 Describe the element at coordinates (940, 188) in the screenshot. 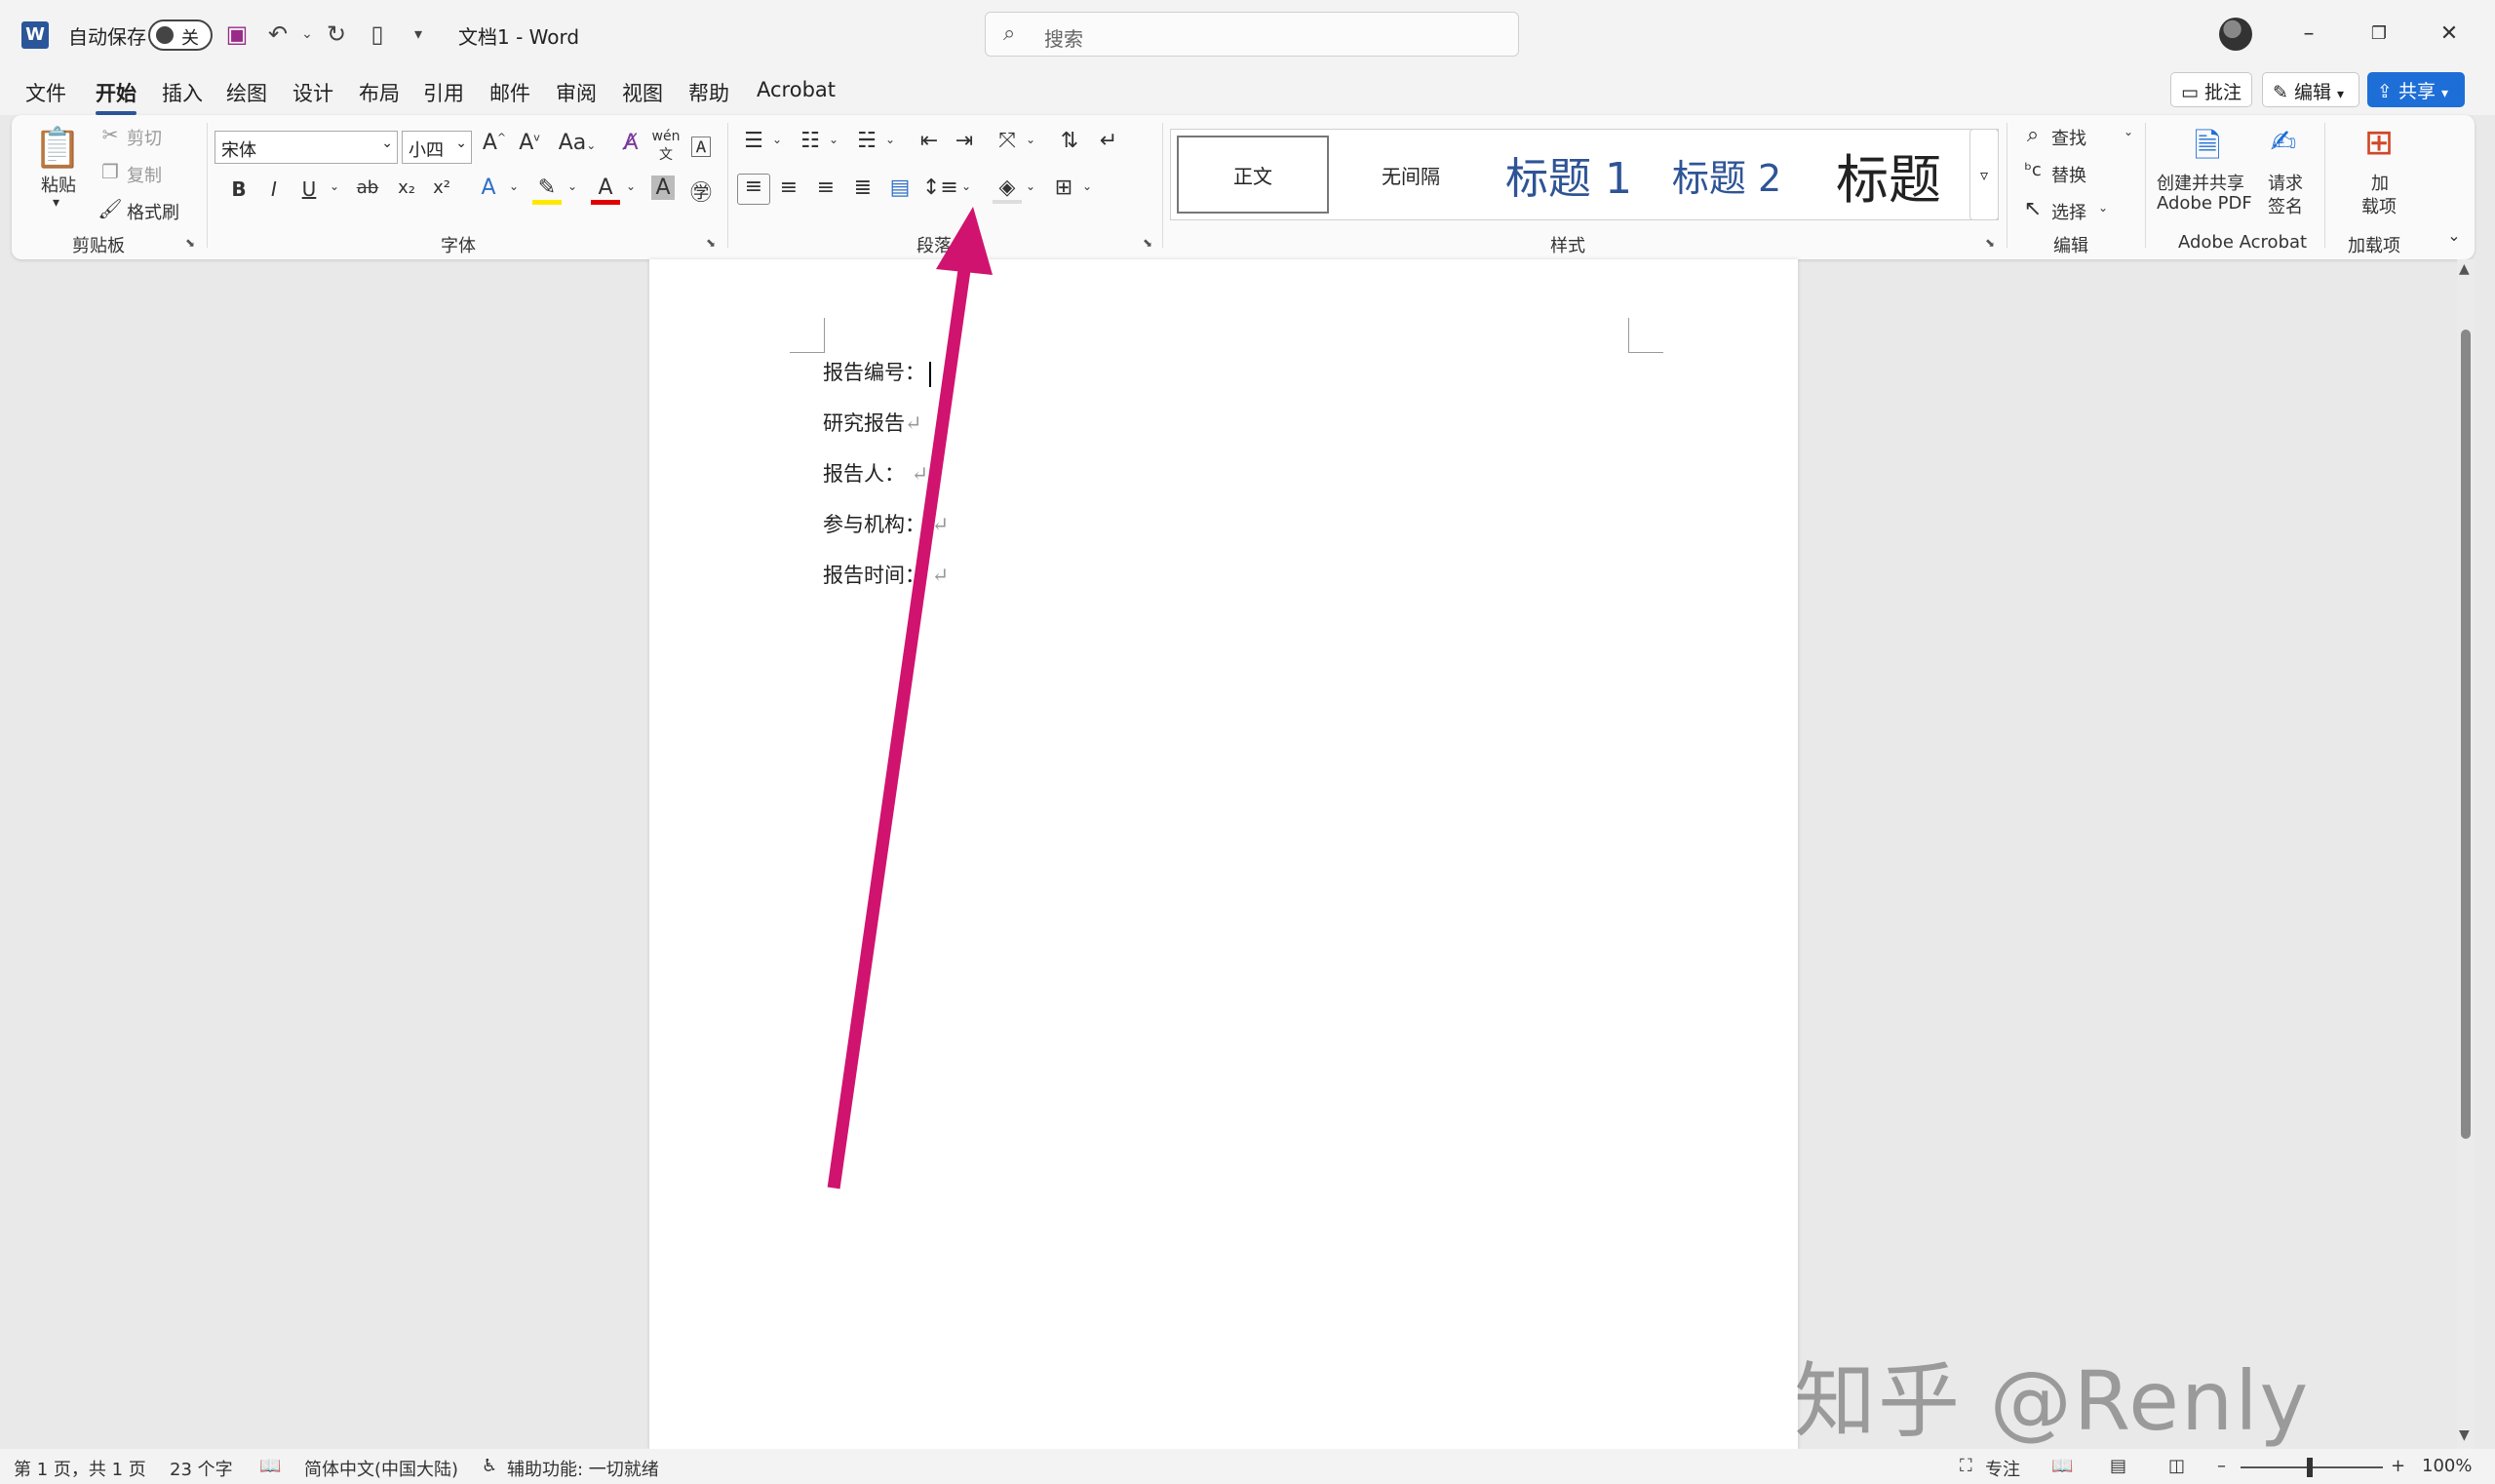

I see `line-spacing-icon: ↕≡` at that location.